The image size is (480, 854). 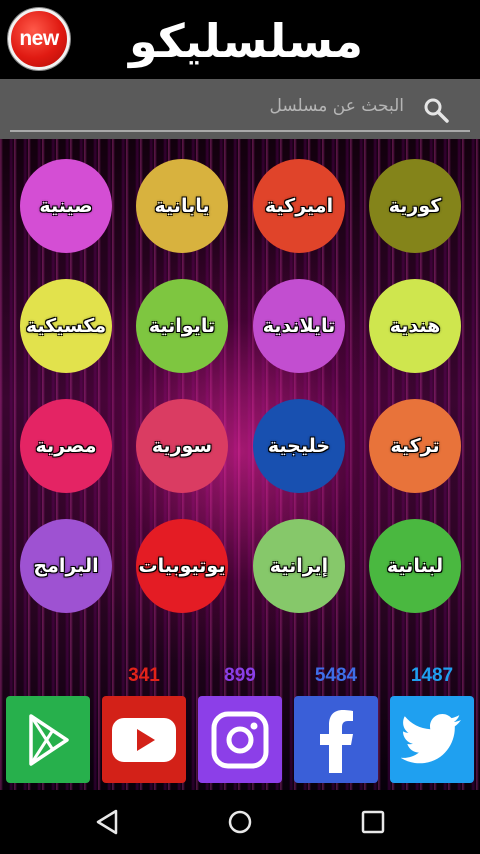 What do you see at coordinates (415, 206) in the screenshot?
I see `category-korean: كورية` at bounding box center [415, 206].